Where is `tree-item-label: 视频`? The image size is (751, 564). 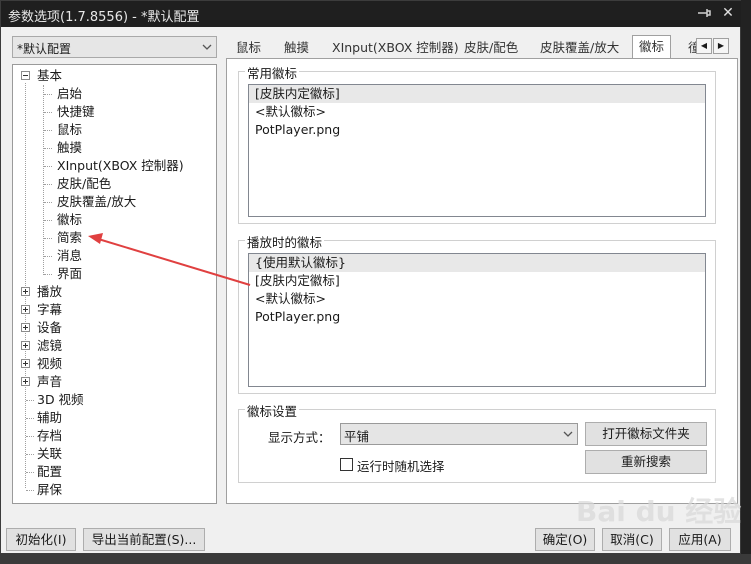
tree-item-label: 视频 is located at coordinates (50, 363).